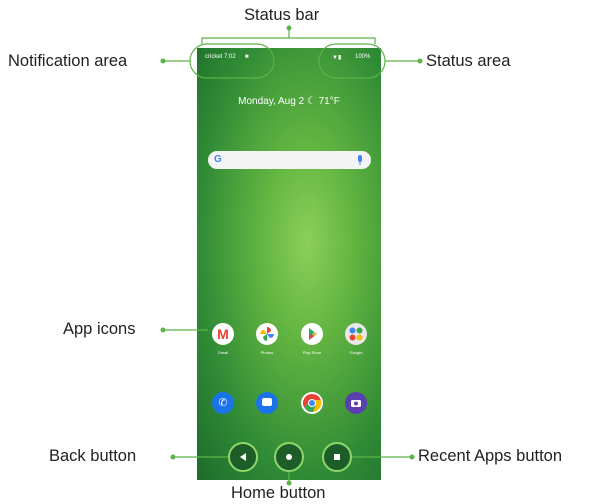  What do you see at coordinates (243, 457) in the screenshot?
I see `back-button` at bounding box center [243, 457].